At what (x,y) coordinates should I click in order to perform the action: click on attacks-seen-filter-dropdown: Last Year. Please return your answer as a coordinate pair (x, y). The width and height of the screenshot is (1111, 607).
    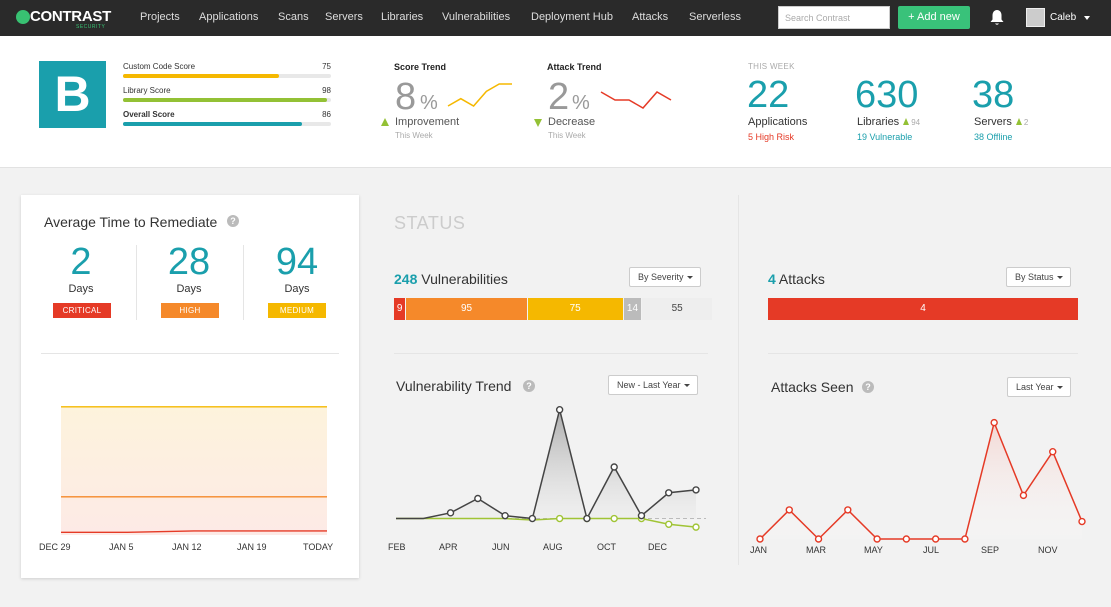
    Looking at the image, I should click on (1039, 387).